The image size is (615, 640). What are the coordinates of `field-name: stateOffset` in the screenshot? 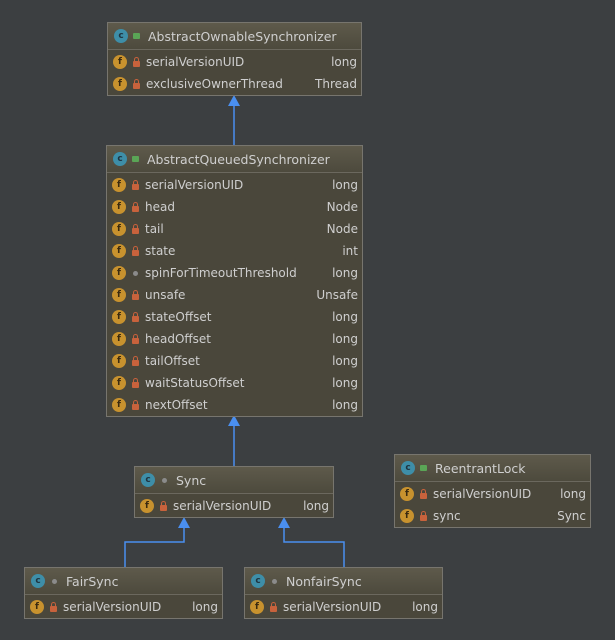 It's located at (178, 317).